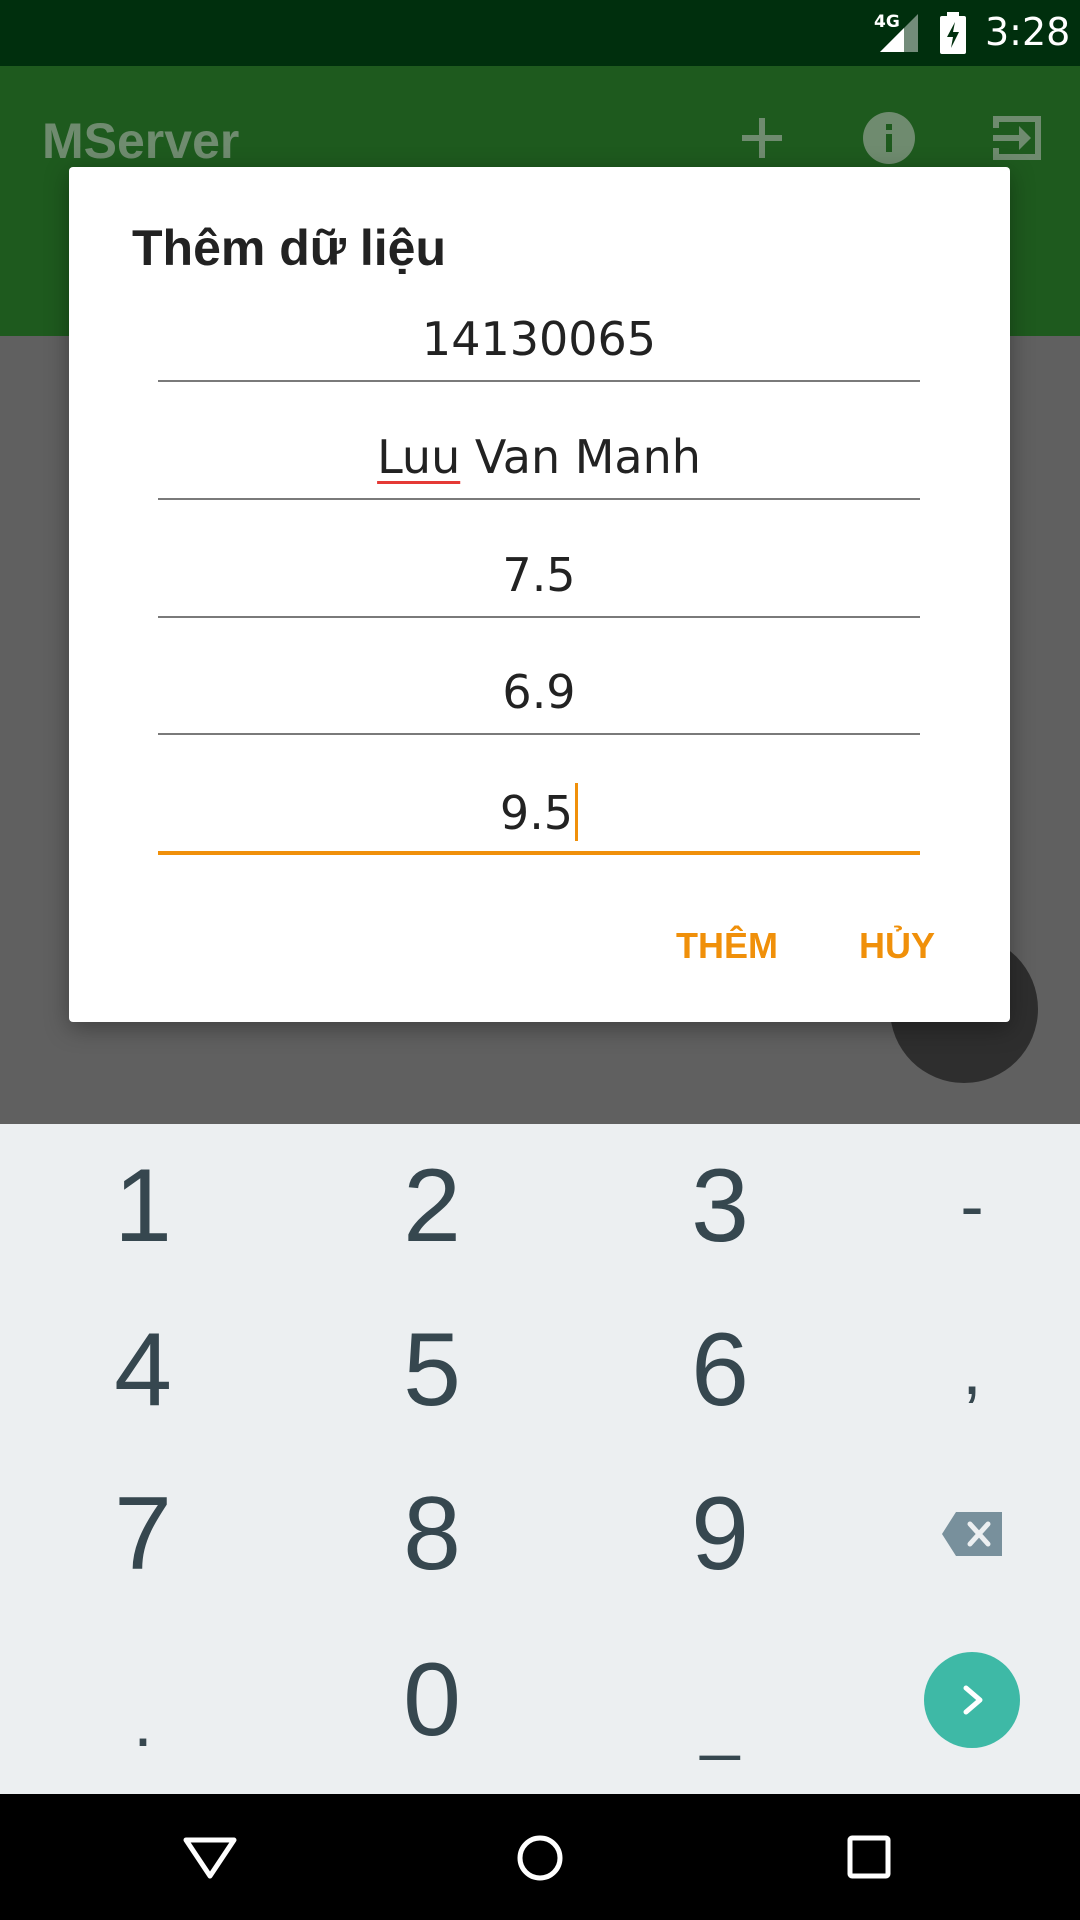 The height and width of the screenshot is (1920, 1080). I want to click on cancel-button: HỦY, so click(897, 946).